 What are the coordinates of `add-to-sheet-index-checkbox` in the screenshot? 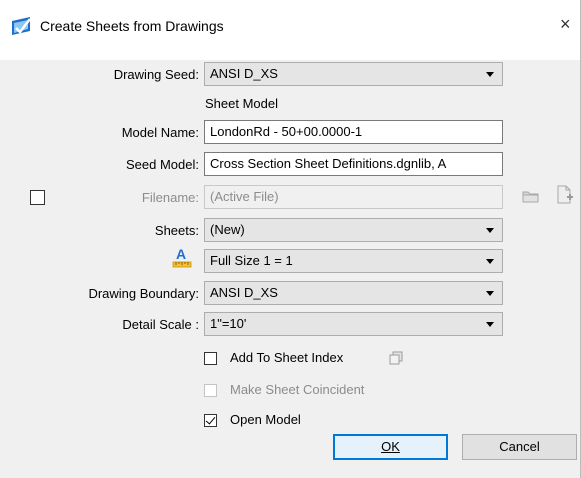 It's located at (210, 358).